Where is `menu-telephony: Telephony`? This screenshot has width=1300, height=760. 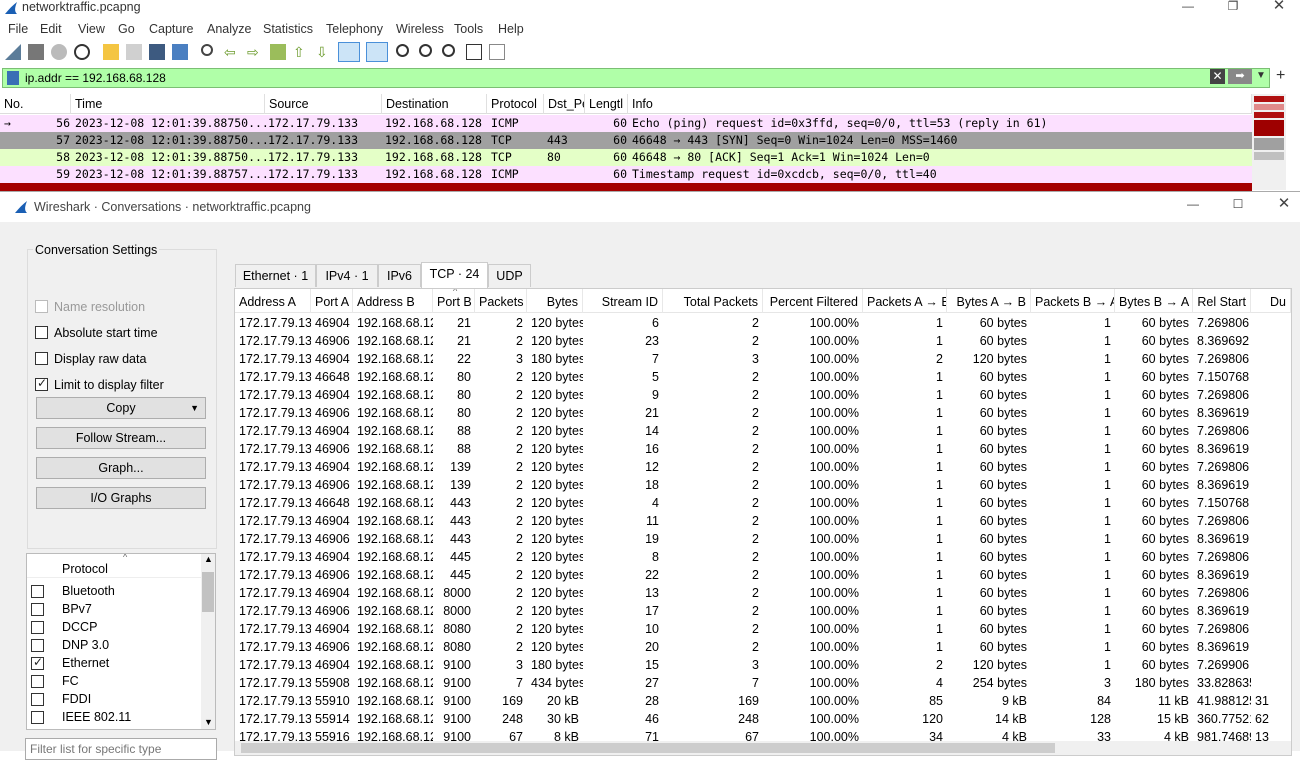 menu-telephony: Telephony is located at coordinates (354, 29).